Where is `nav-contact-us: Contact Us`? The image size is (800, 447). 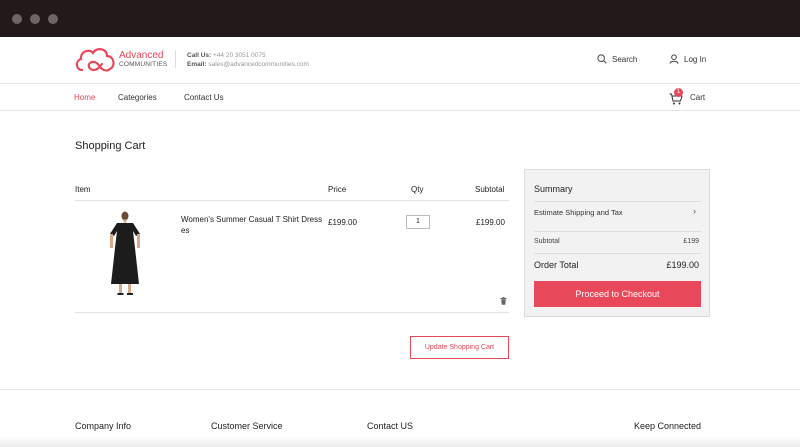
nav-contact-us: Contact Us is located at coordinates (204, 97).